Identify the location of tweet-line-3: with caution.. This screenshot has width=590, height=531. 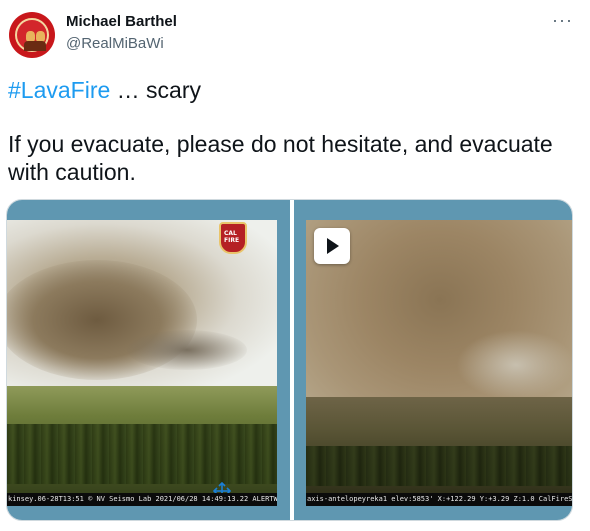
(72, 172).